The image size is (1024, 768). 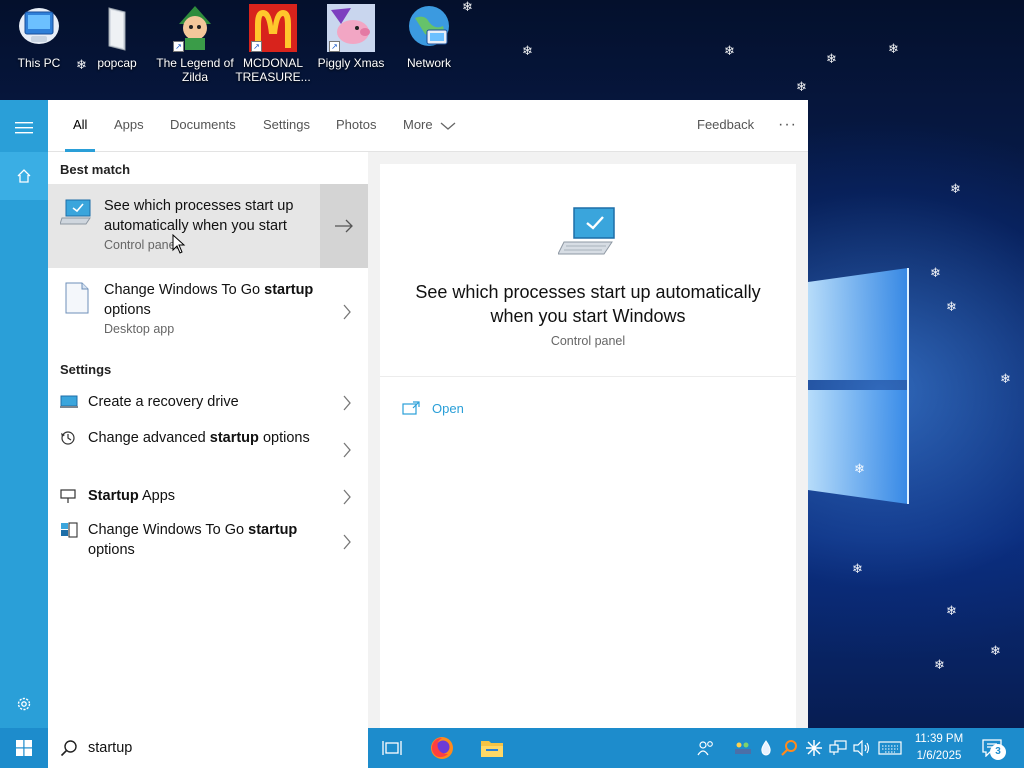 What do you see at coordinates (939, 756) in the screenshot?
I see `clock-date: 1/6/2025` at bounding box center [939, 756].